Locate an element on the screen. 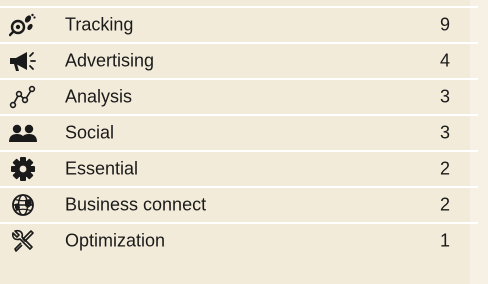 The height and width of the screenshot is (284, 488). category-label: Analysis is located at coordinates (99, 96).